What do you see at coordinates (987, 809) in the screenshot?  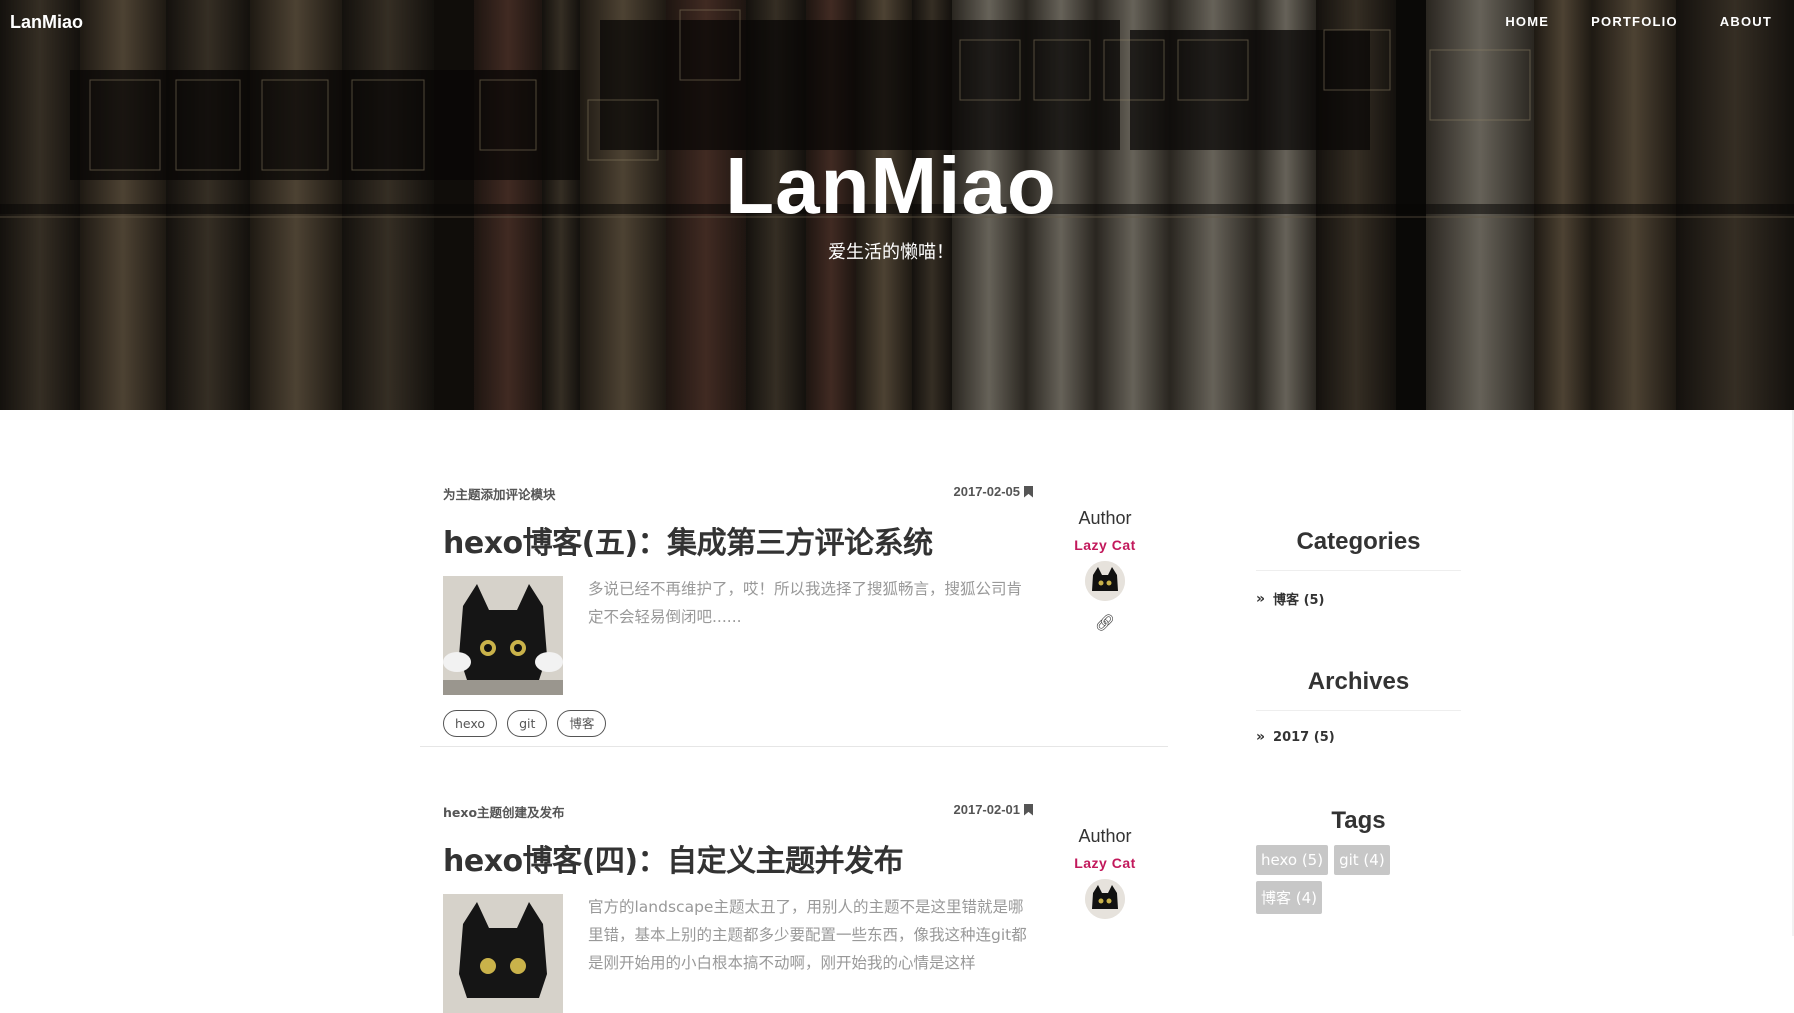 I see `post-date-text: 2017-02-01` at bounding box center [987, 809].